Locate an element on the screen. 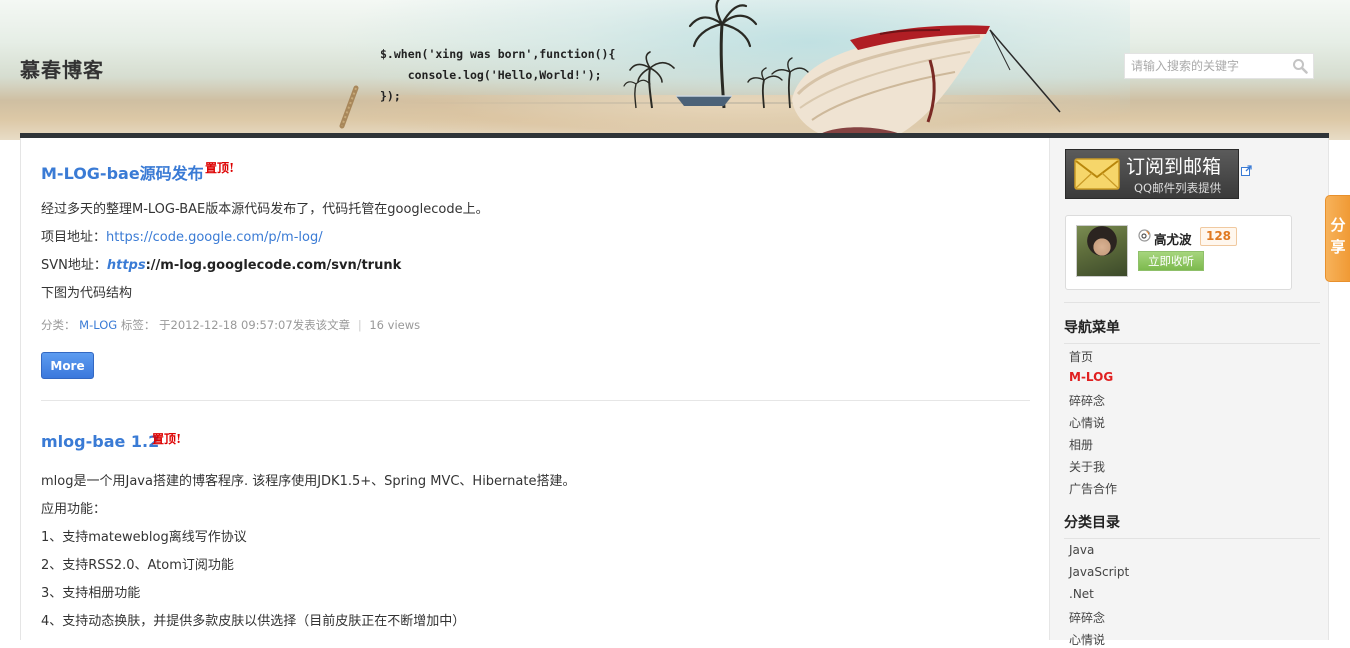  svn-url: https://m-log.googlecode.com/svn/trunk is located at coordinates (254, 265).